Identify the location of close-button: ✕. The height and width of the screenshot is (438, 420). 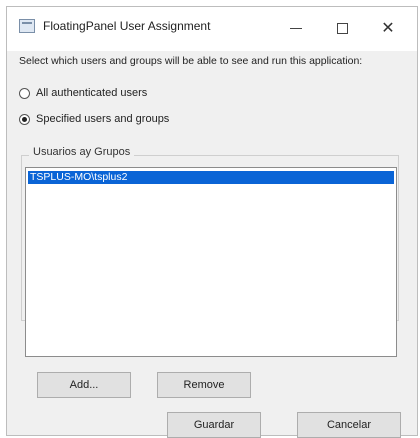
(388, 28).